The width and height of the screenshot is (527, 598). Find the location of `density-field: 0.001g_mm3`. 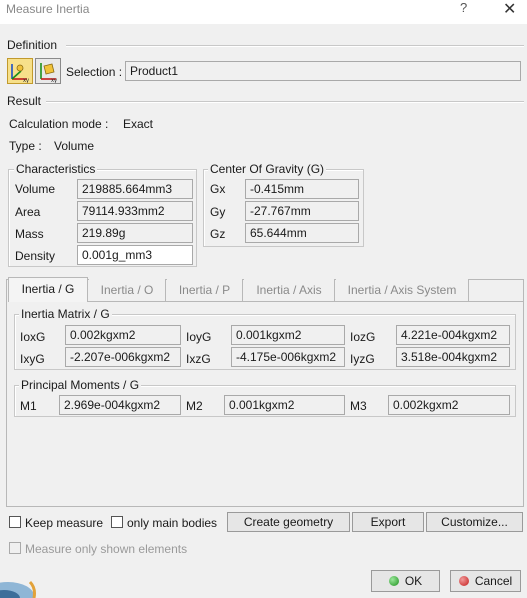

density-field: 0.001g_mm3 is located at coordinates (135, 255).